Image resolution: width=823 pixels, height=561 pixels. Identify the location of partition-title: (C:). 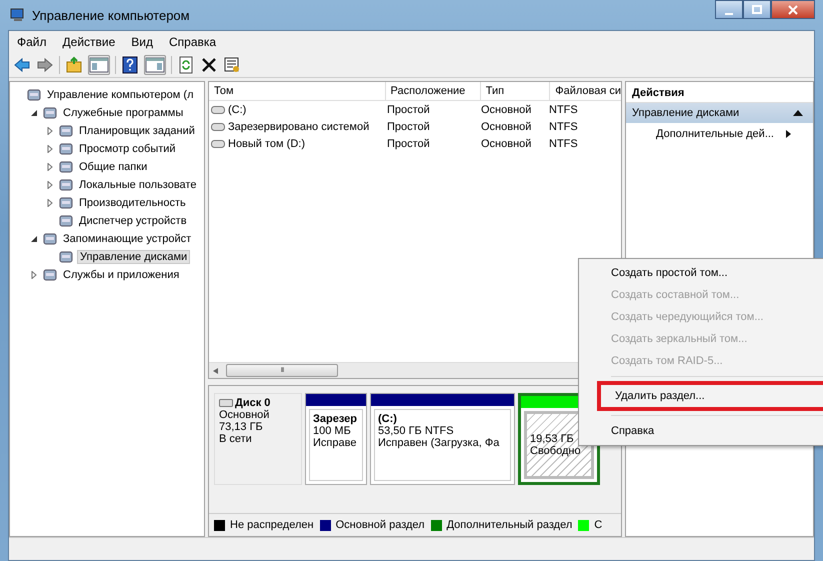
(388, 419).